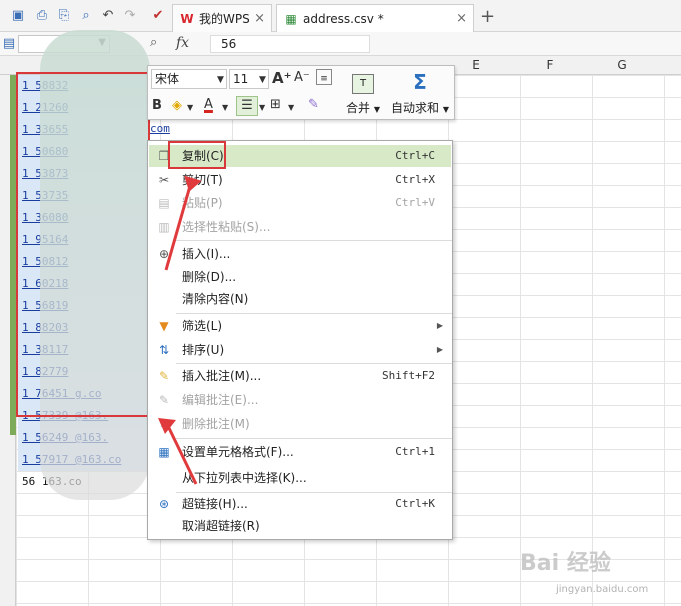 The image size is (681, 606). Describe the element at coordinates (300, 424) in the screenshot. I see `menu-item-delete-comment: ✕ 删除批注(M)` at that location.